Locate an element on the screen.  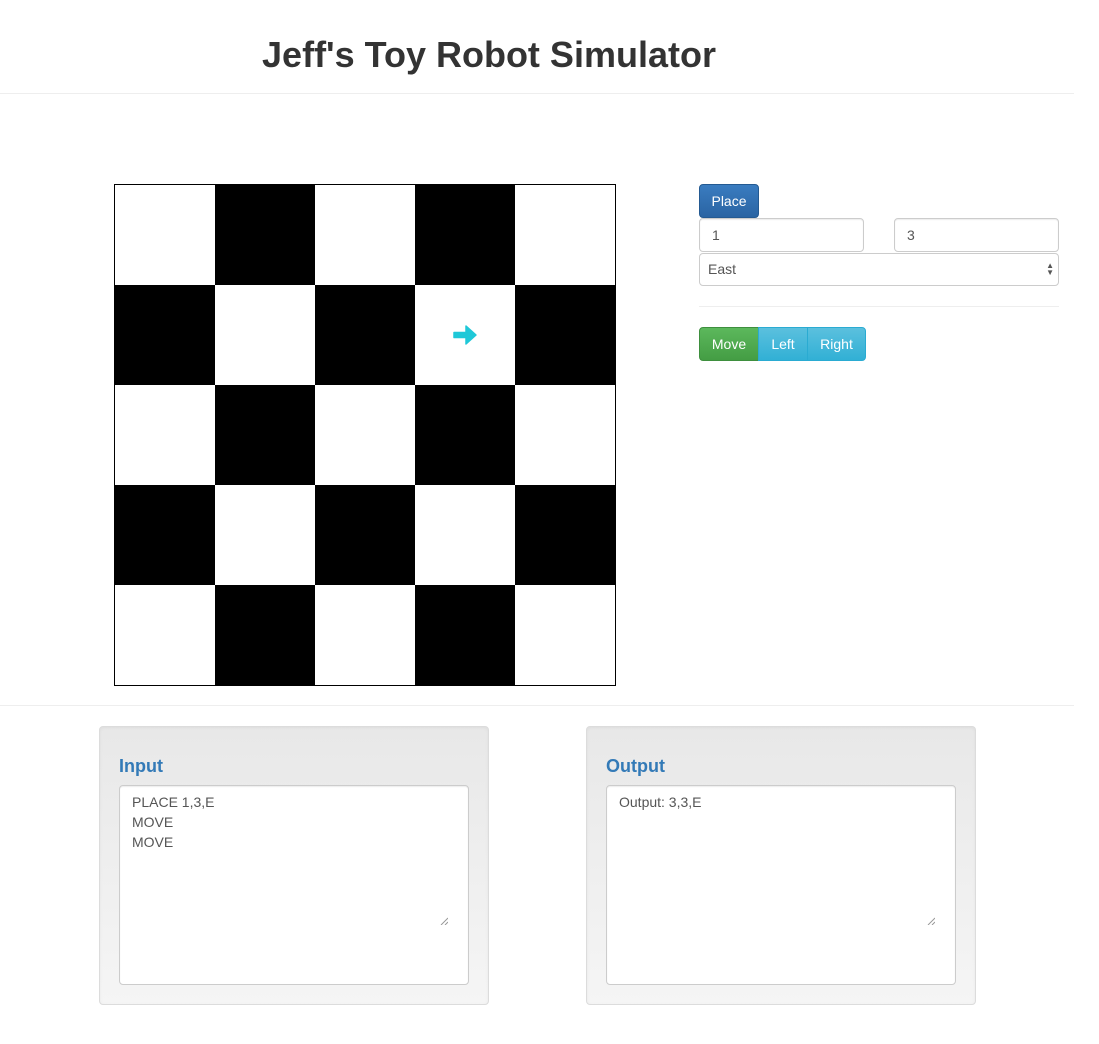
input-panel-title: Input is located at coordinates (141, 766).